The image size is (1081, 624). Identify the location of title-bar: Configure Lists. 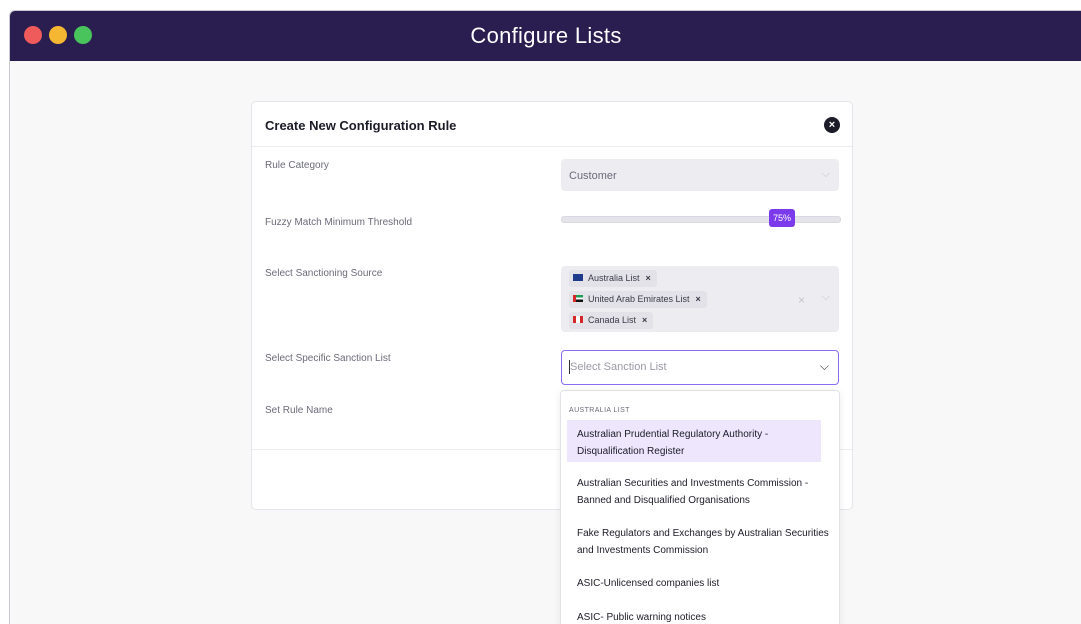
(545, 36).